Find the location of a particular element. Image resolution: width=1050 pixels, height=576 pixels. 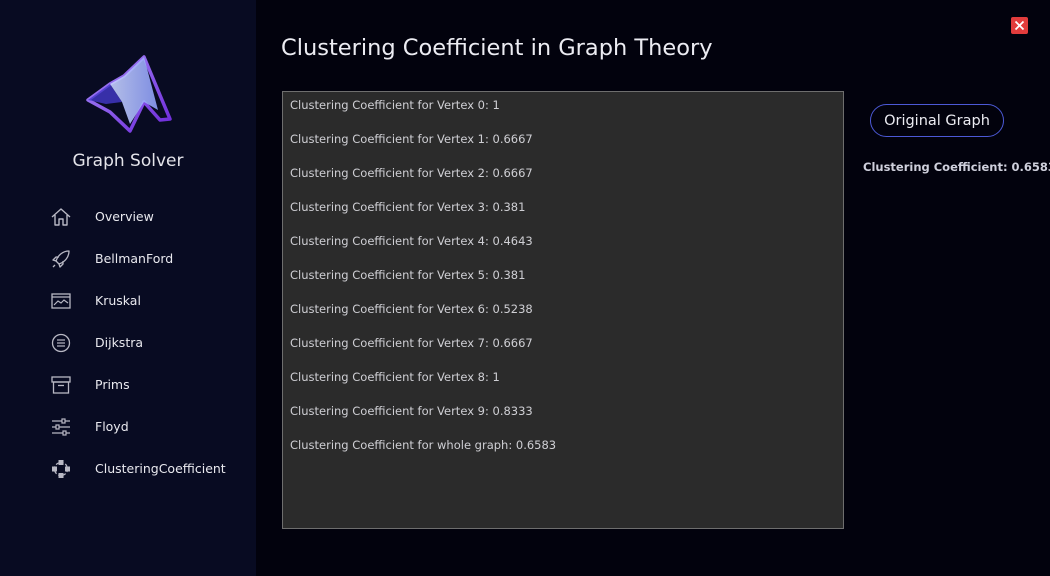

sidebar-item-kruskal: Kruskal is located at coordinates (128, 301).